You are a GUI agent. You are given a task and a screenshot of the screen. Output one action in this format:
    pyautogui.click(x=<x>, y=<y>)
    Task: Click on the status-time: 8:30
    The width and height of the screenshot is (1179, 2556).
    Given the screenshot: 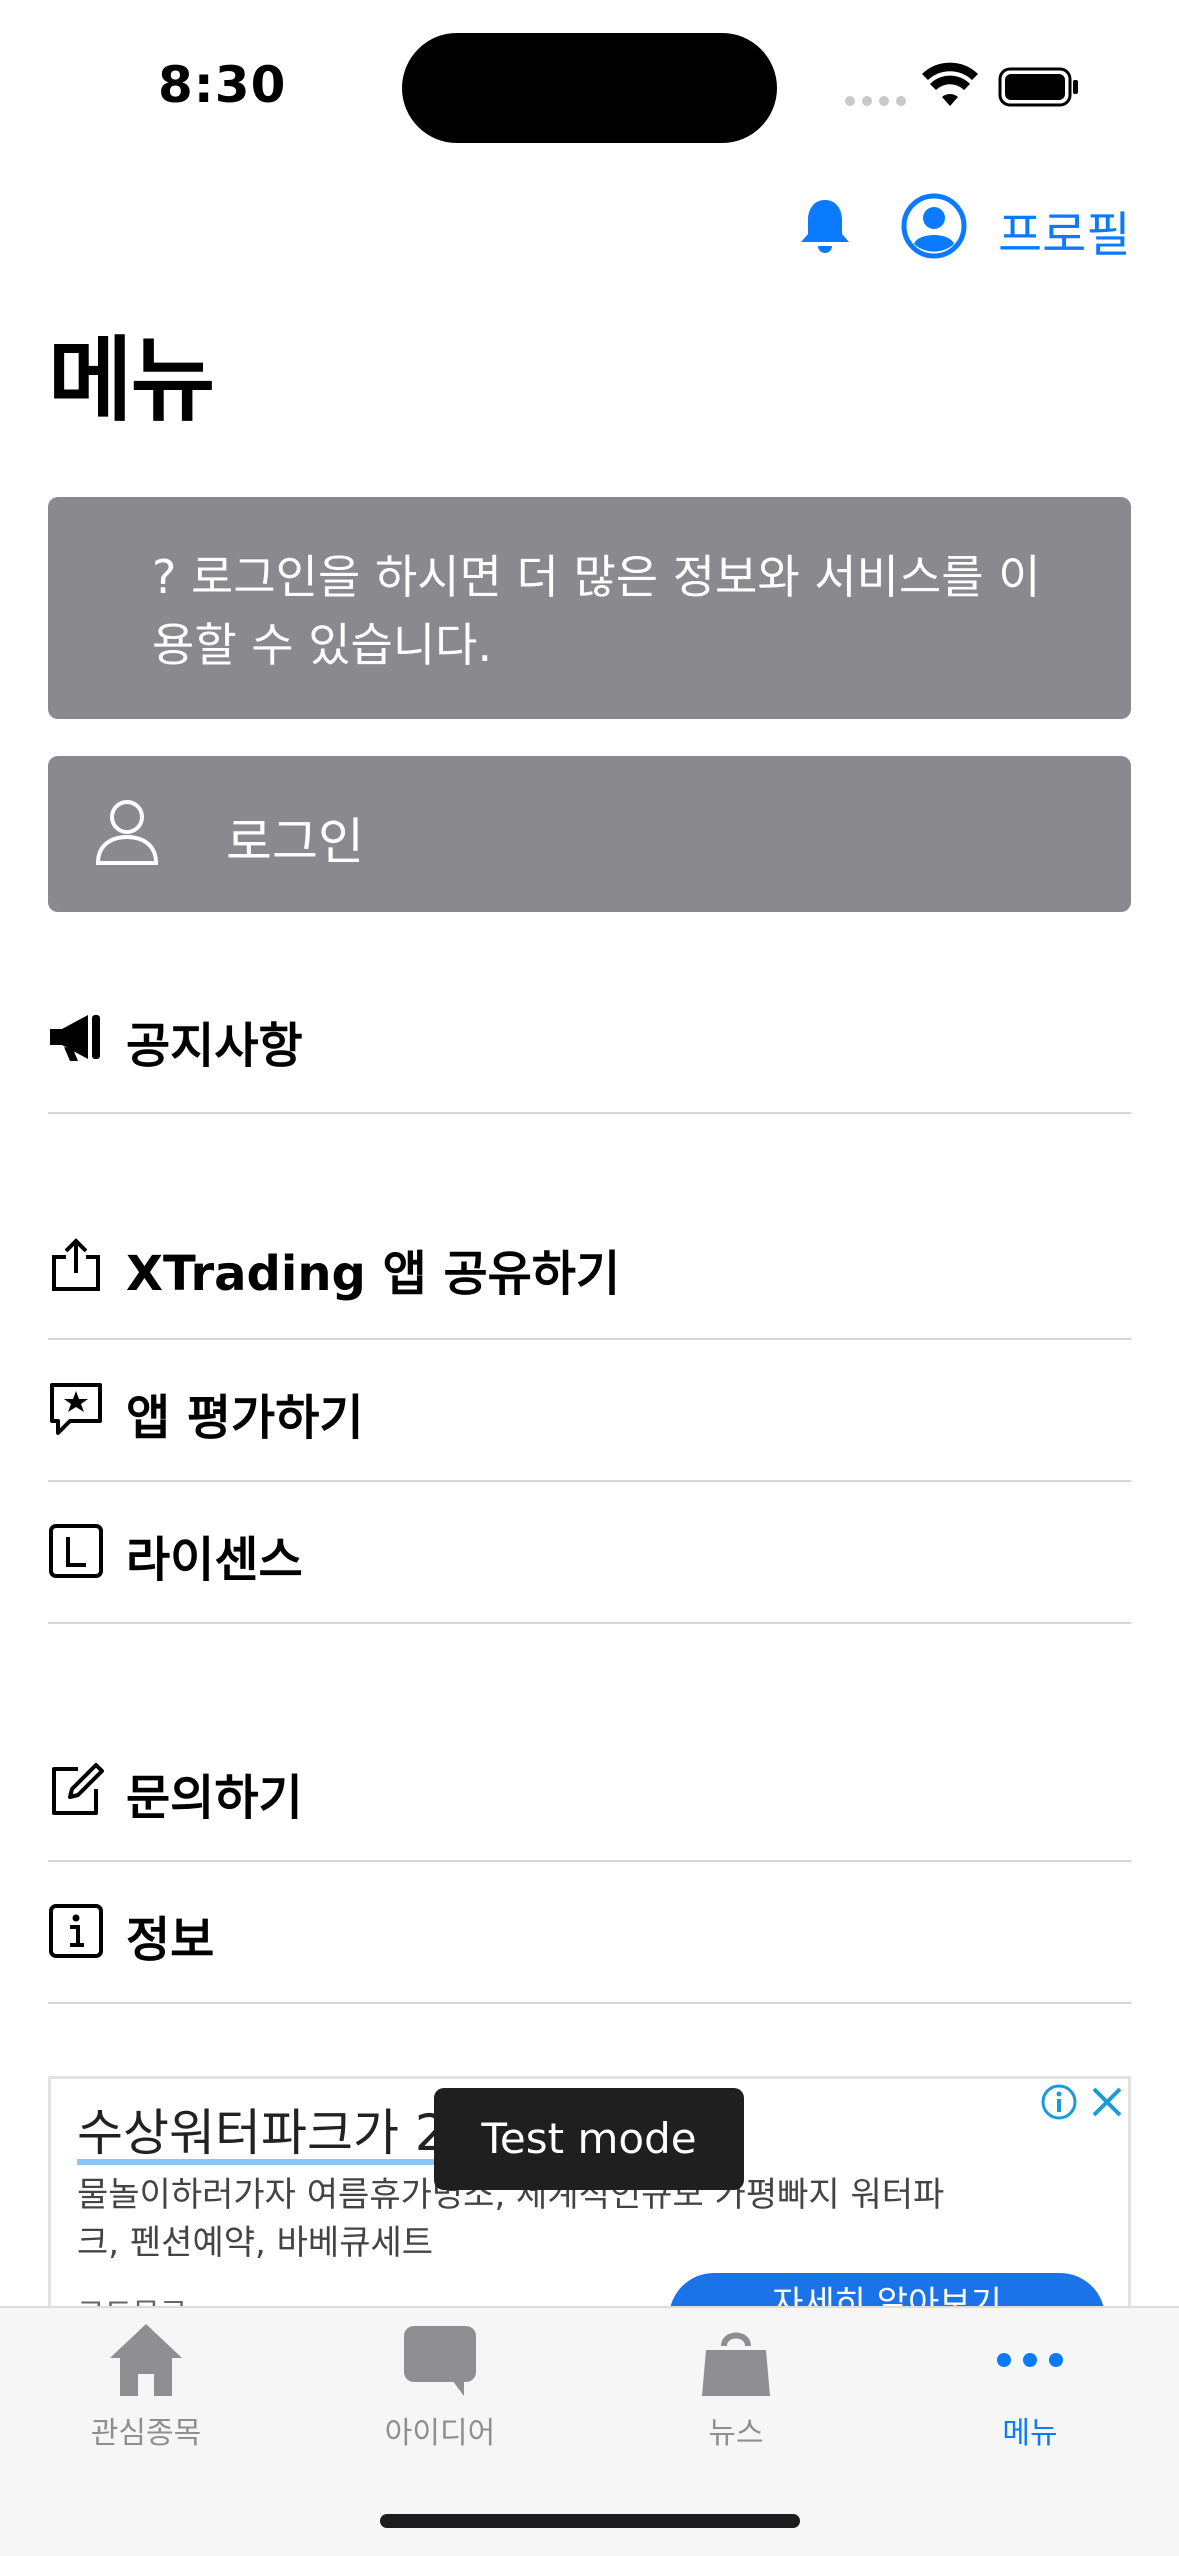 What is the action you would take?
    pyautogui.click(x=222, y=85)
    